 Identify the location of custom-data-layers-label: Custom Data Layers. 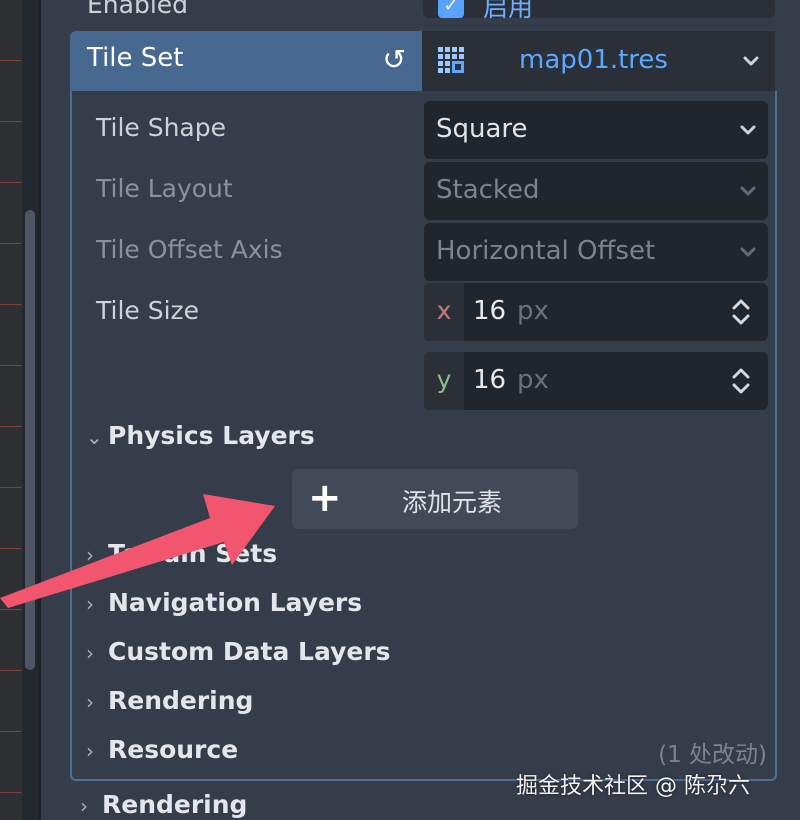
(249, 651).